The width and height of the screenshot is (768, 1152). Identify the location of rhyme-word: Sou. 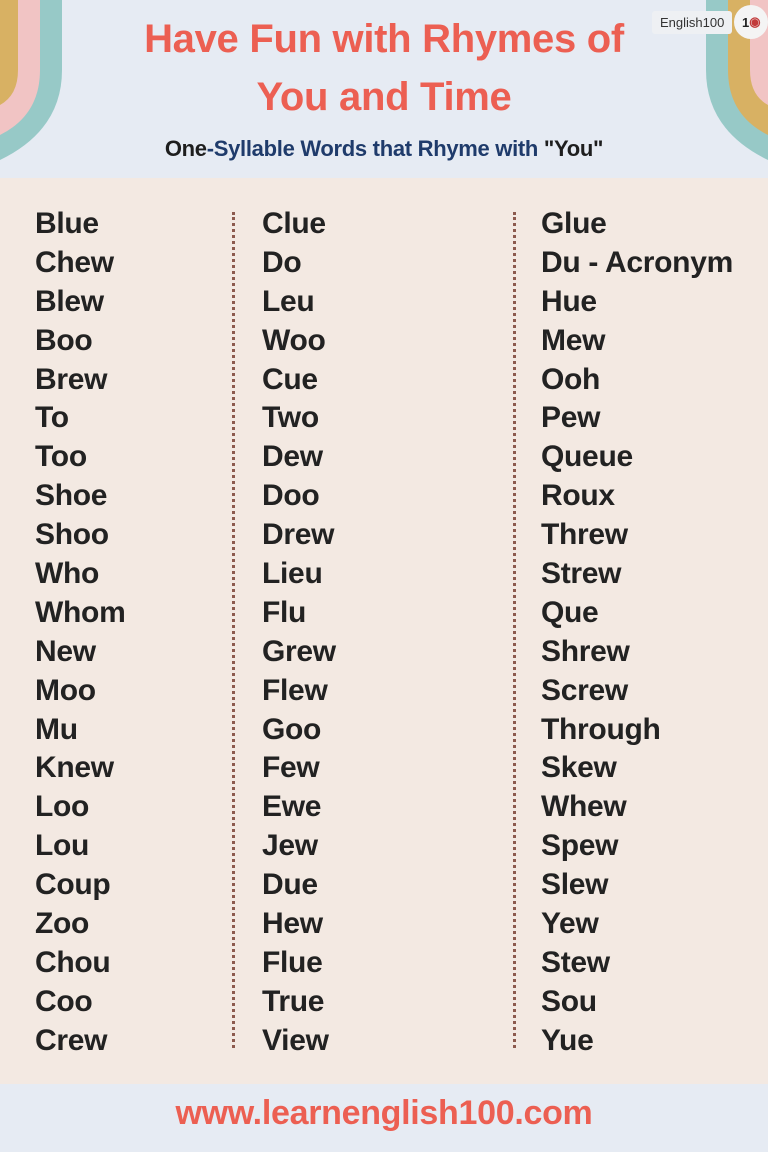
(569, 1001).